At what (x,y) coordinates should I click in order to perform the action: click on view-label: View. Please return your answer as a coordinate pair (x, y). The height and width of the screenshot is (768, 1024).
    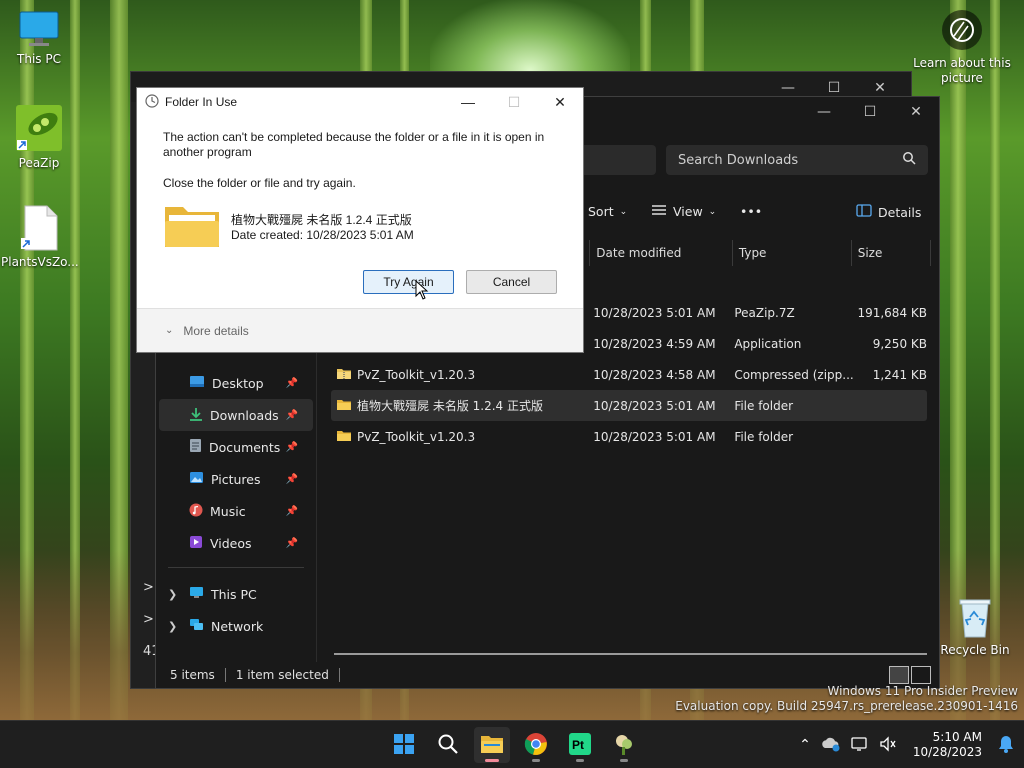
    Looking at the image, I should click on (688, 211).